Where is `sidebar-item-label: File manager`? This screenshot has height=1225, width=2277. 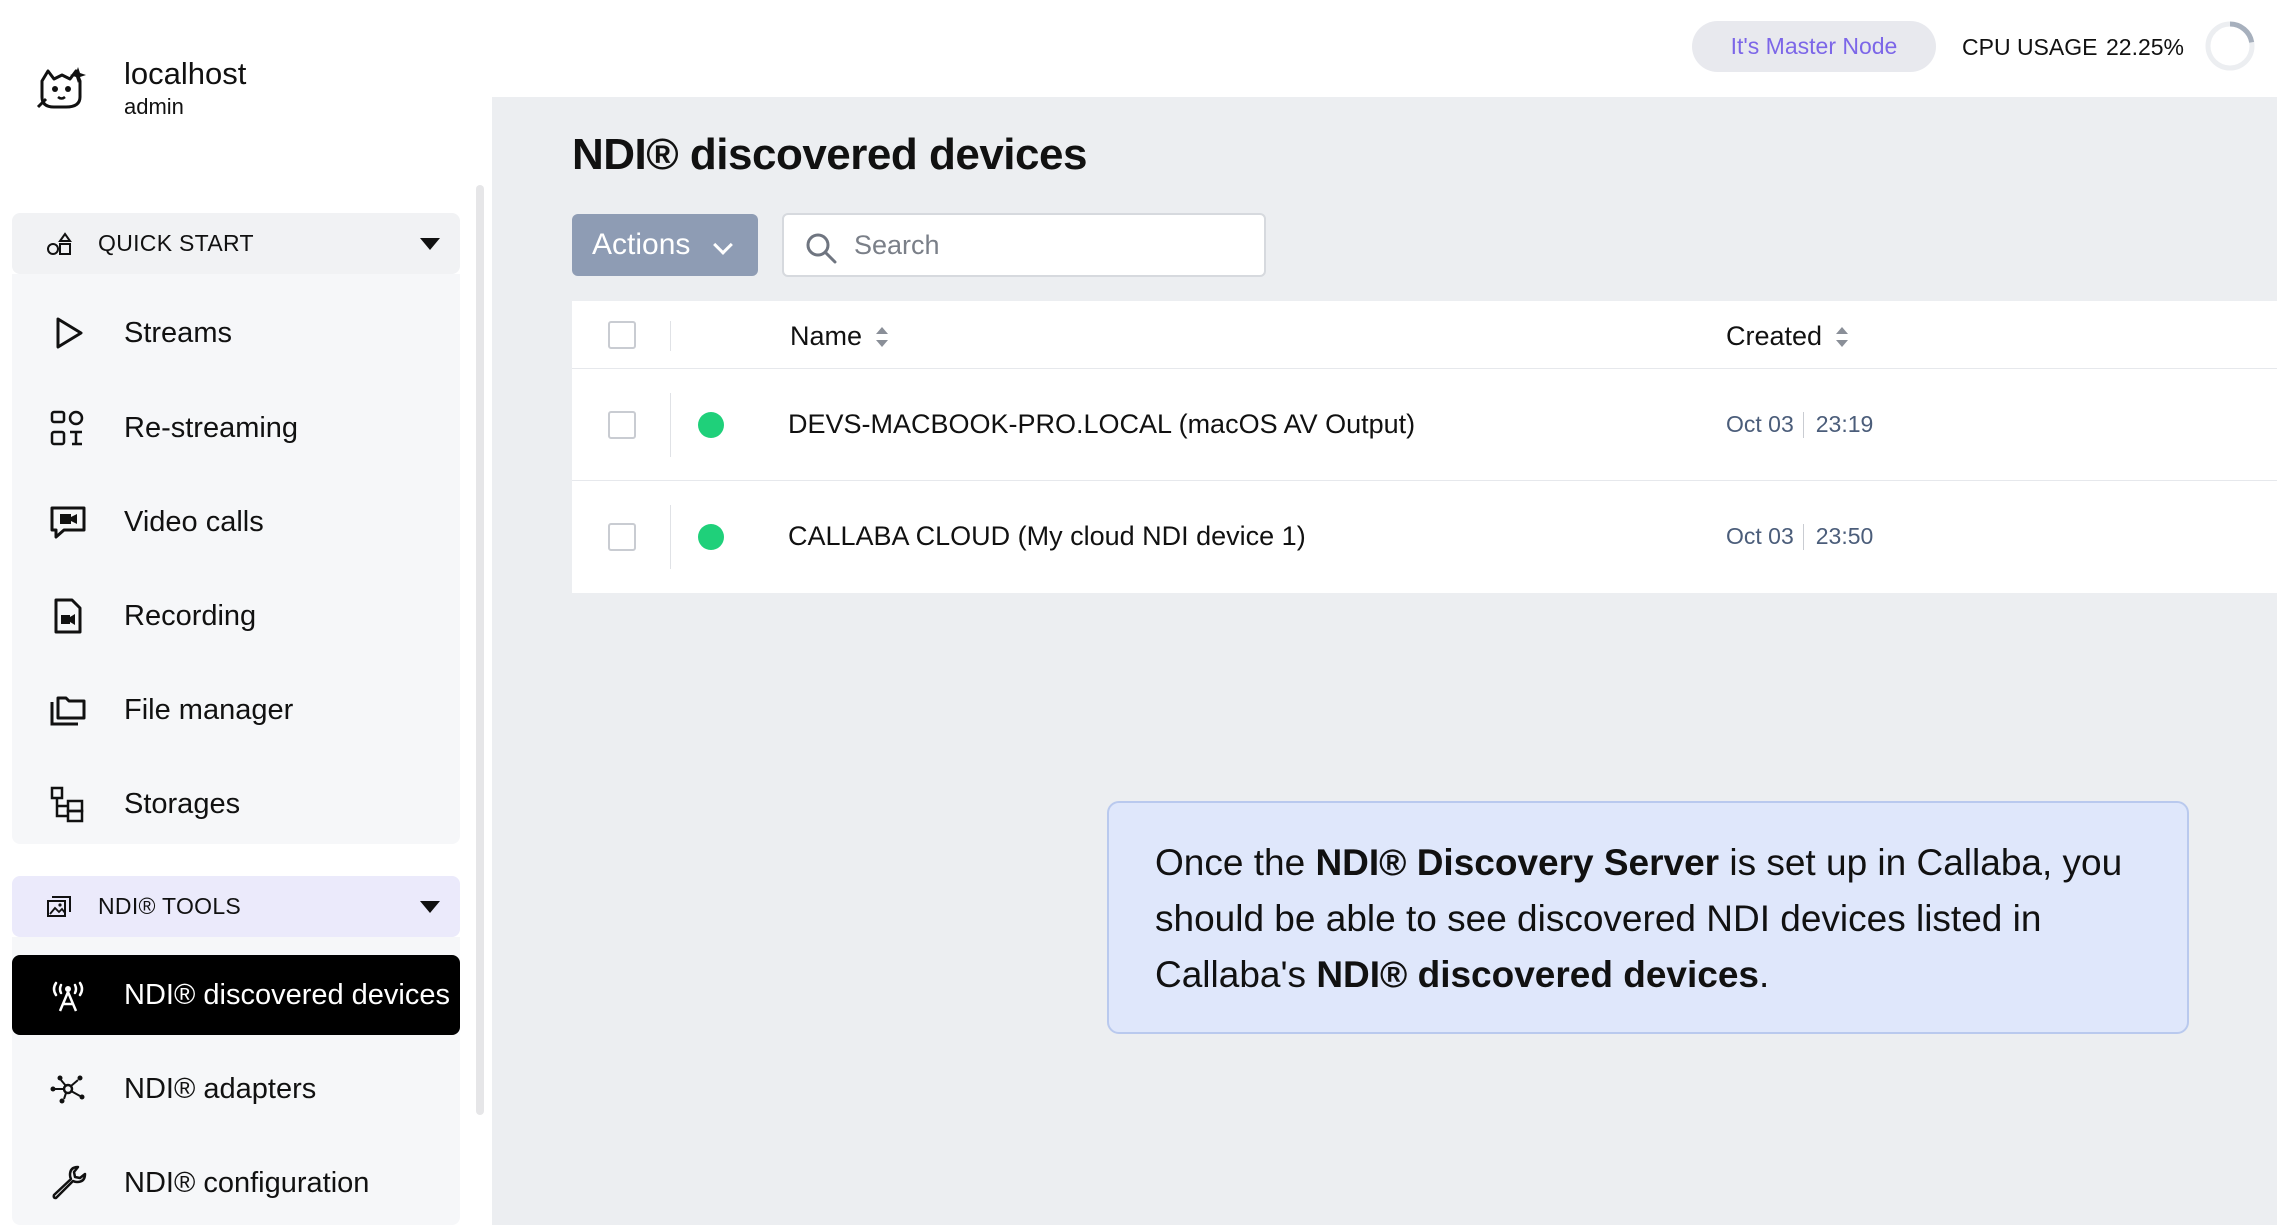 sidebar-item-label: File manager is located at coordinates (209, 709).